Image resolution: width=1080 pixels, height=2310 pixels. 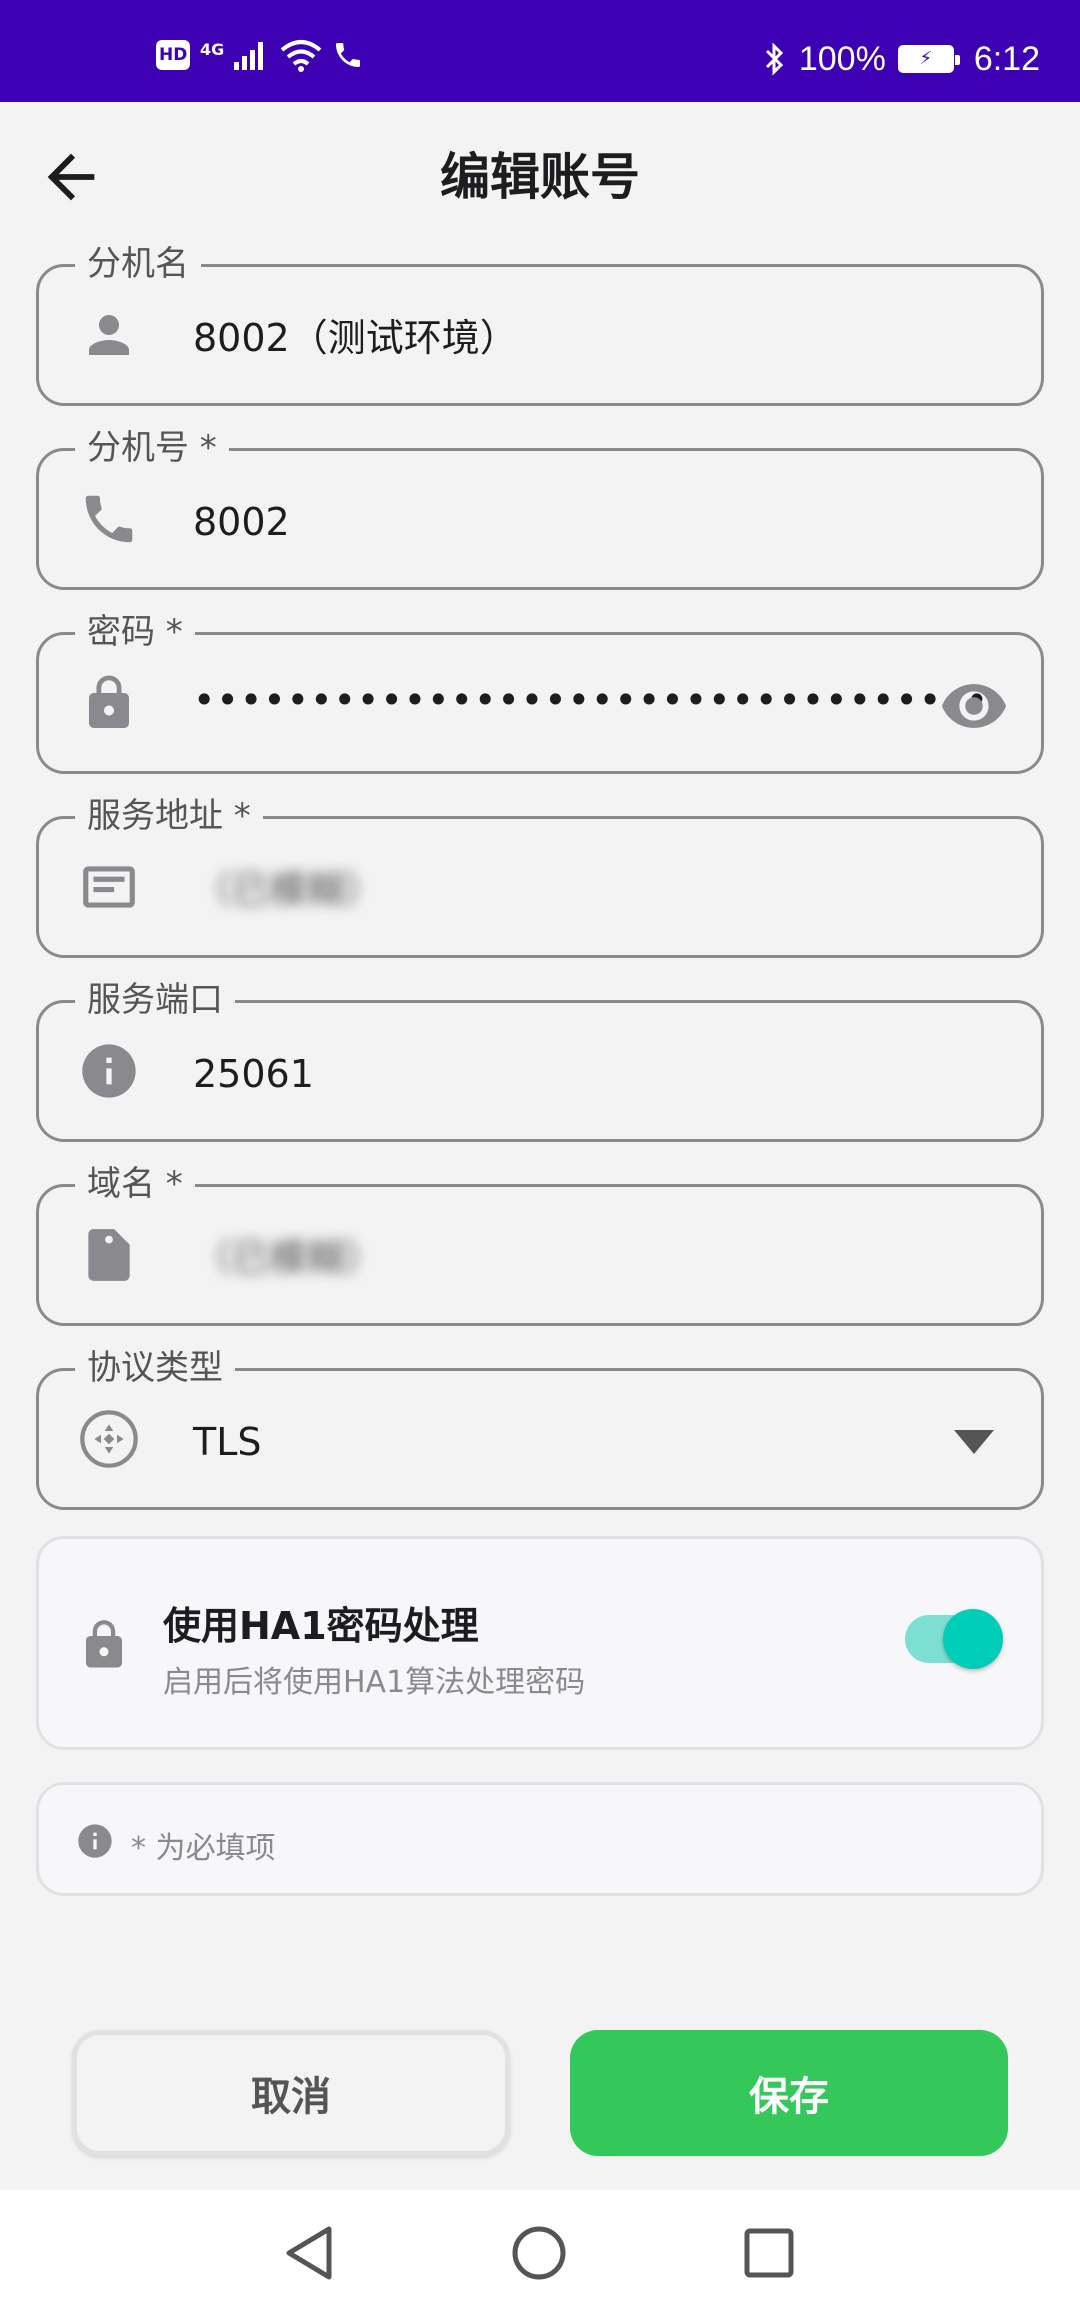 I want to click on bluetooth-icon, so click(x=774, y=59).